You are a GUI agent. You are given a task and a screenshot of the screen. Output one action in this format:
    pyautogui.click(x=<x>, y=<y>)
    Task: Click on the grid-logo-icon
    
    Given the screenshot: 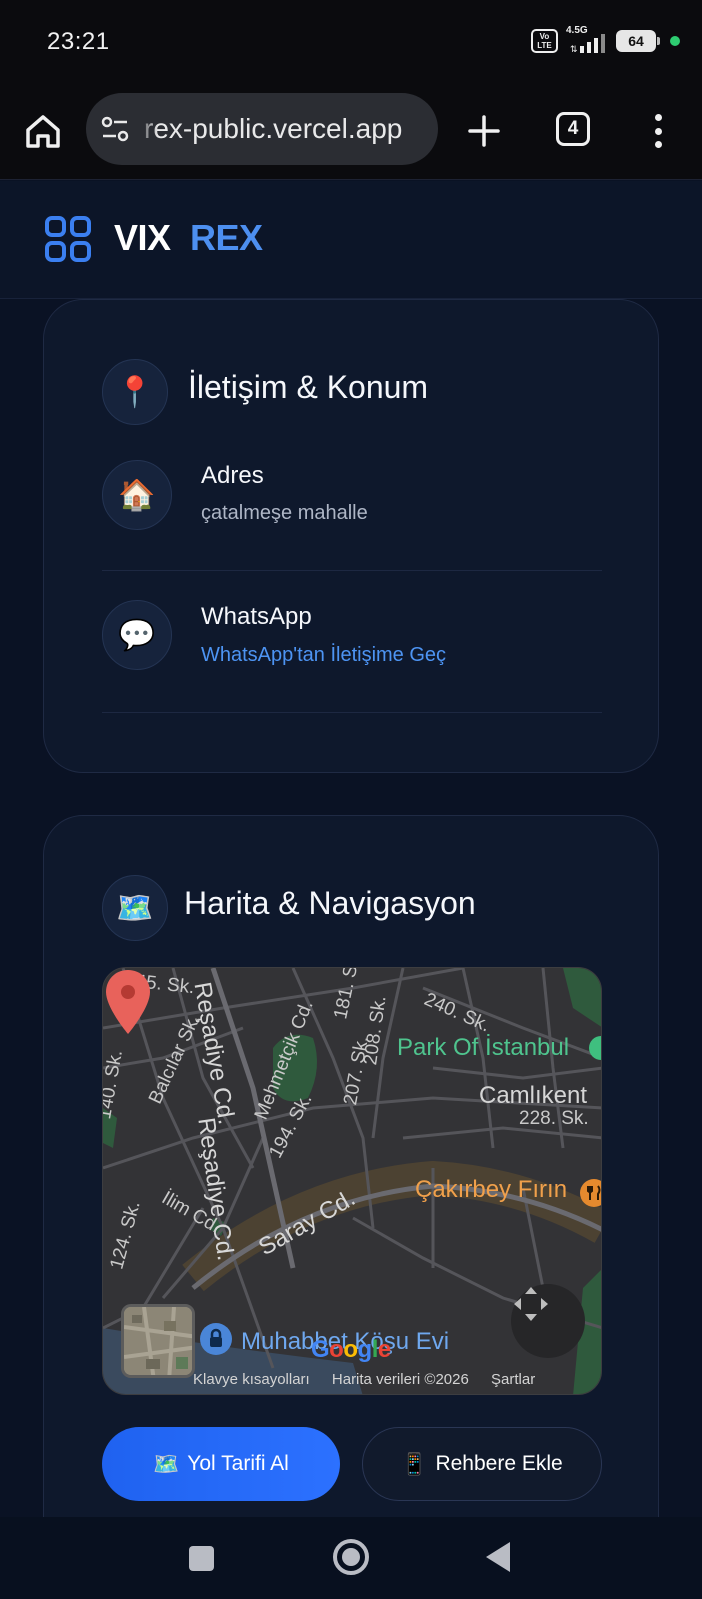 What is the action you would take?
    pyautogui.click(x=68, y=239)
    